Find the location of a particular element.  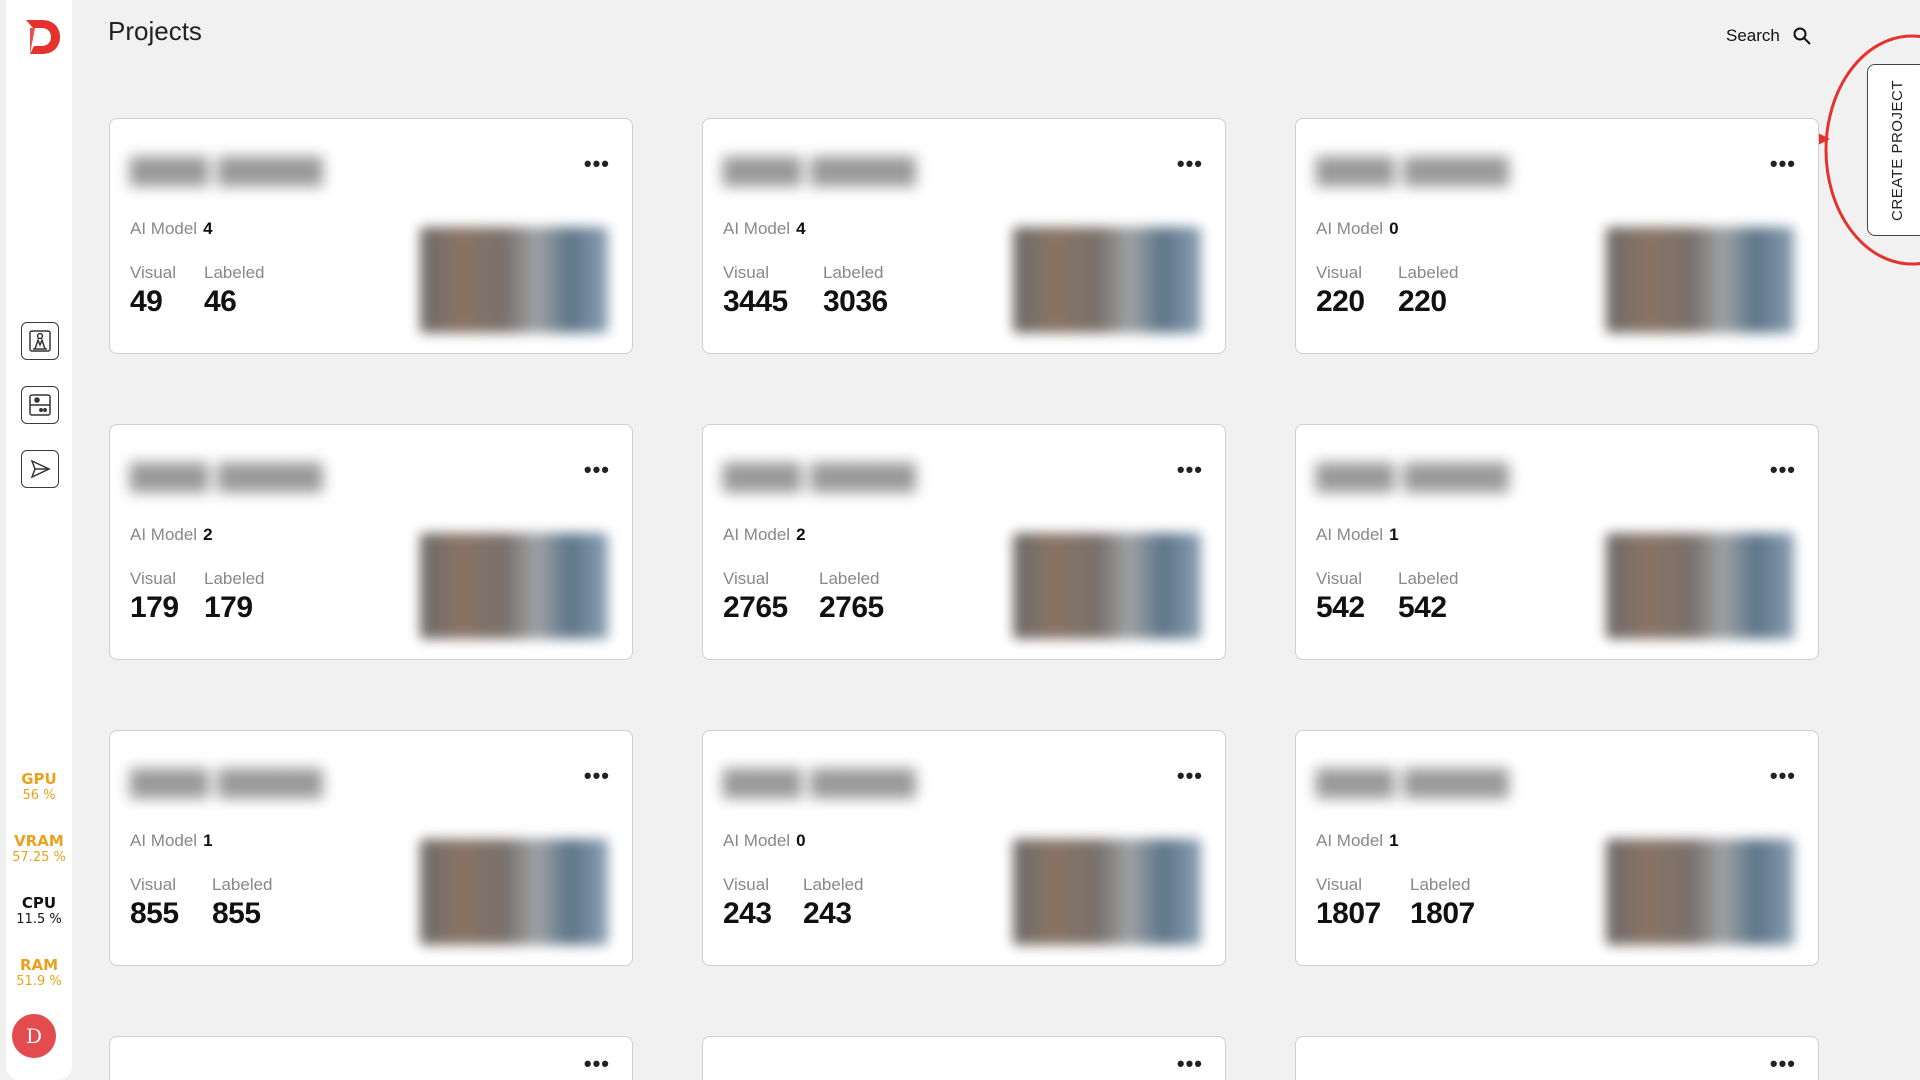

visual-value: 3445 is located at coordinates (755, 301).